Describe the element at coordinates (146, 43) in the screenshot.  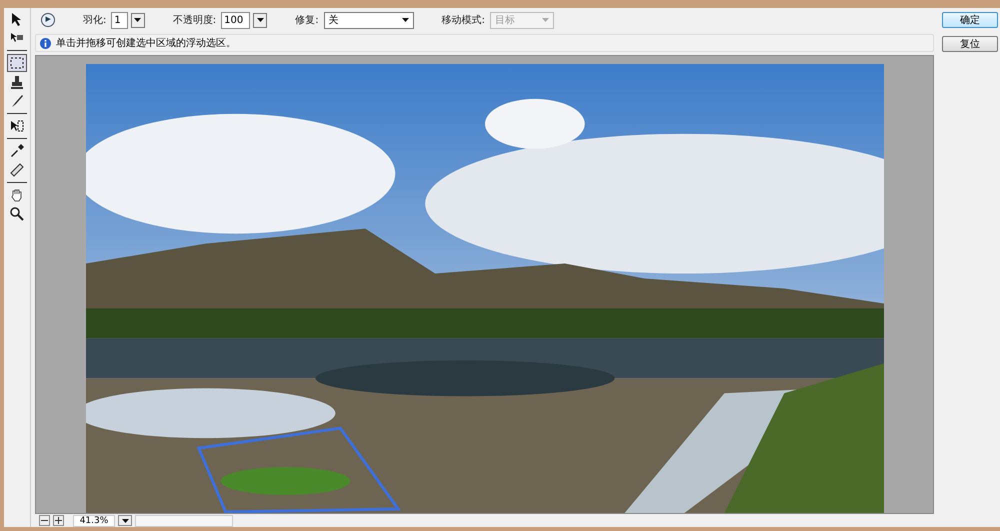
I see `hint-text: 单击并拖移可创建选中区域的浮动选区。` at that location.